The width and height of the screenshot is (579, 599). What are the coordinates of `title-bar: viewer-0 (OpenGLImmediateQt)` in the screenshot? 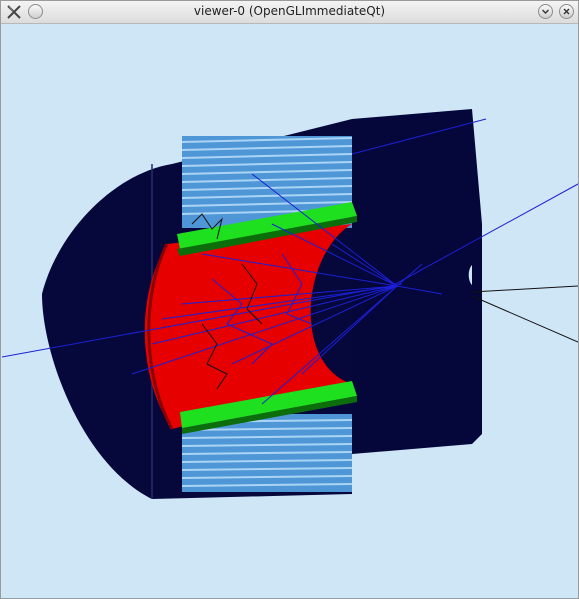 It's located at (289, 12).